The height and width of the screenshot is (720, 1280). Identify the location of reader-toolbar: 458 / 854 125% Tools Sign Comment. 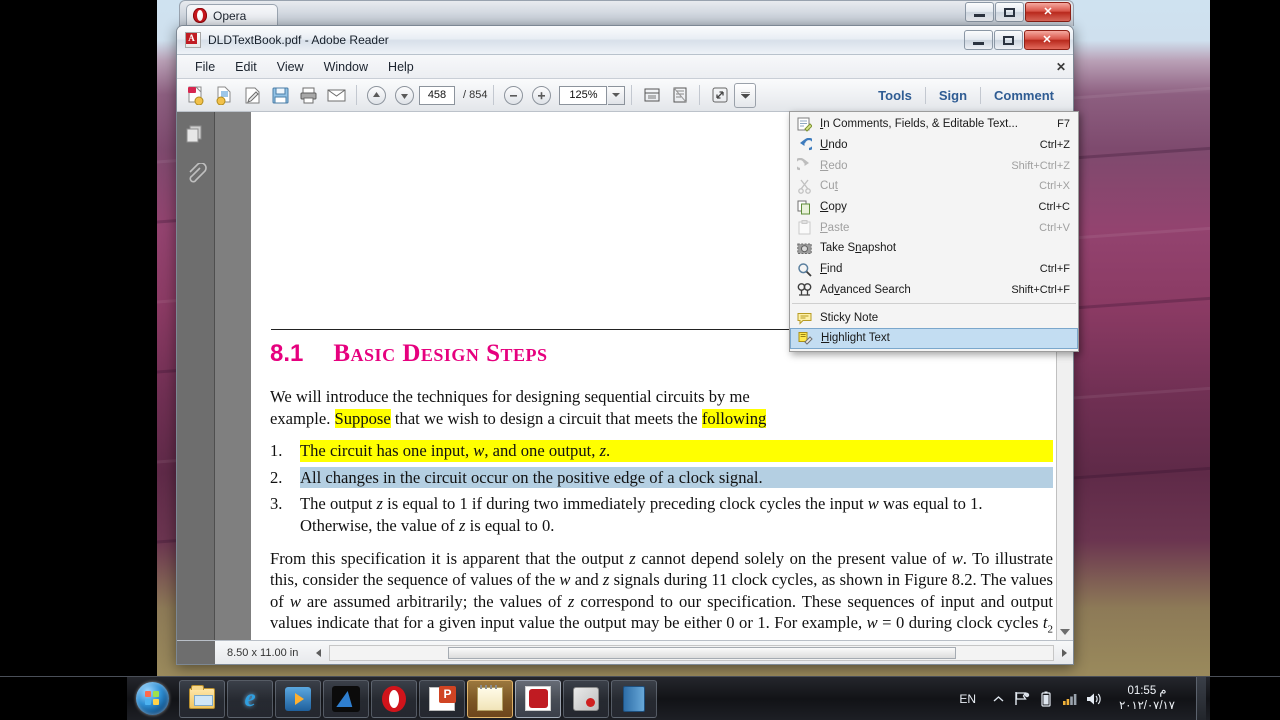
(625, 95).